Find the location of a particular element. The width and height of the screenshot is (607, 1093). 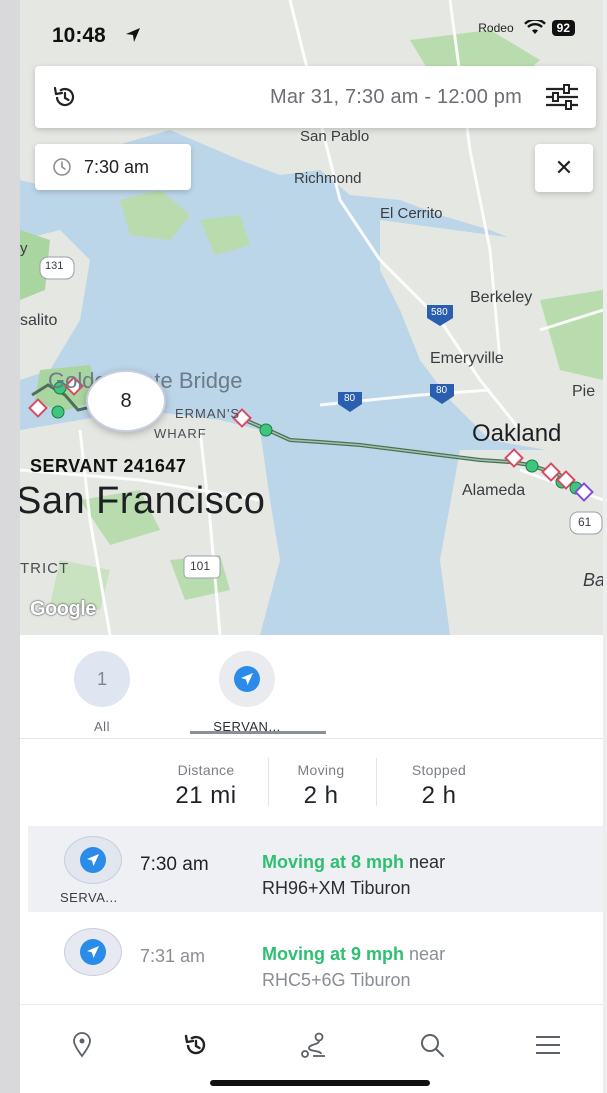

stat-stopped-value: 2 h is located at coordinates (439, 795).